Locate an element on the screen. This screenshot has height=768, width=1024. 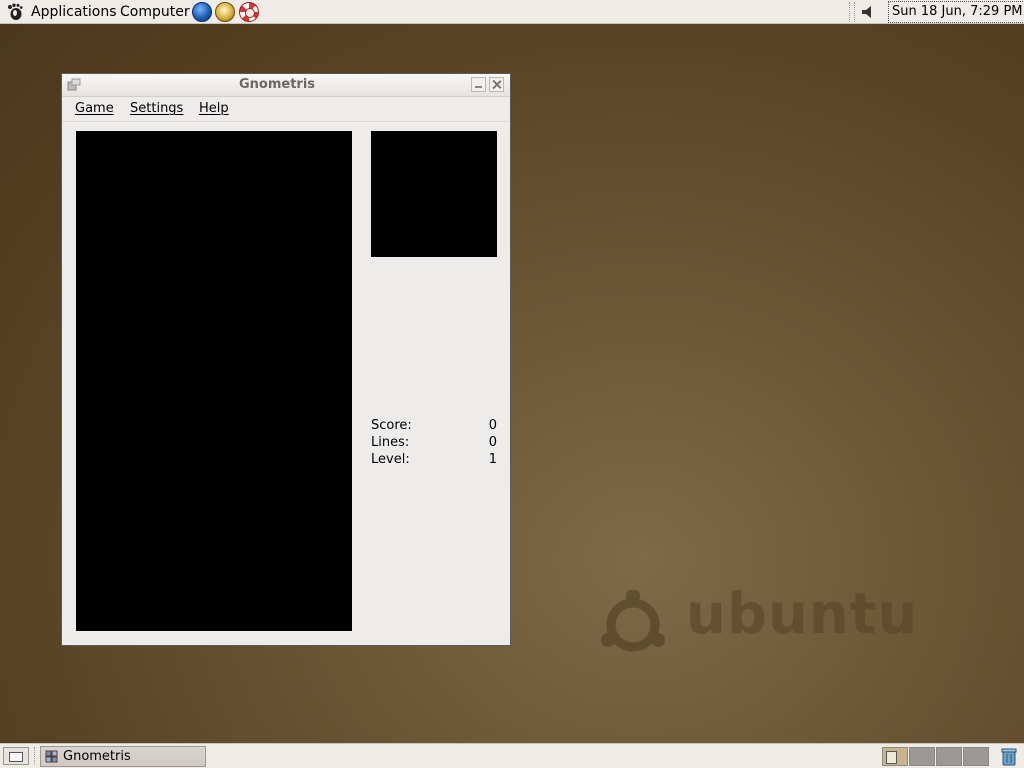
lines-label: Lines: is located at coordinates (390, 442).